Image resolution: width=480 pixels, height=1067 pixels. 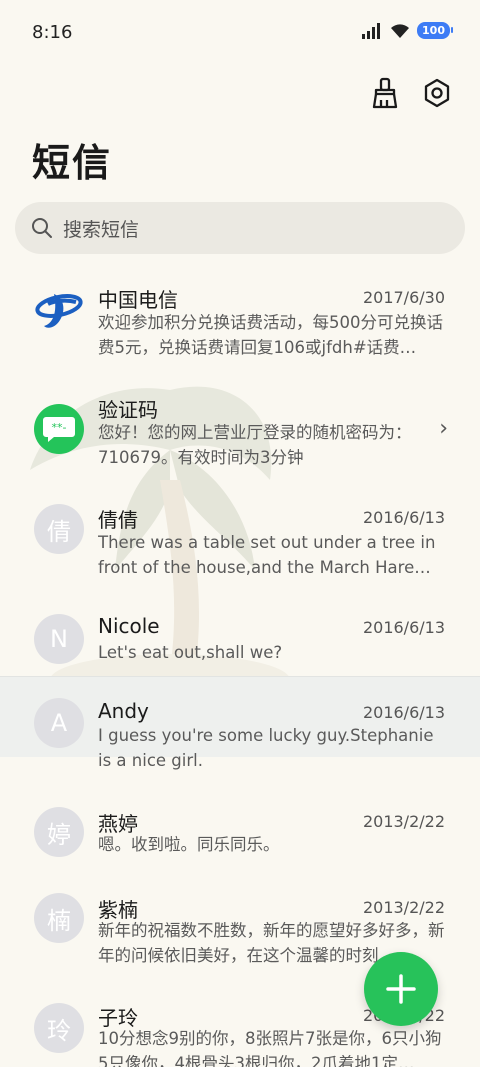 What do you see at coordinates (52, 32) in the screenshot?
I see `status-time: 8:16` at bounding box center [52, 32].